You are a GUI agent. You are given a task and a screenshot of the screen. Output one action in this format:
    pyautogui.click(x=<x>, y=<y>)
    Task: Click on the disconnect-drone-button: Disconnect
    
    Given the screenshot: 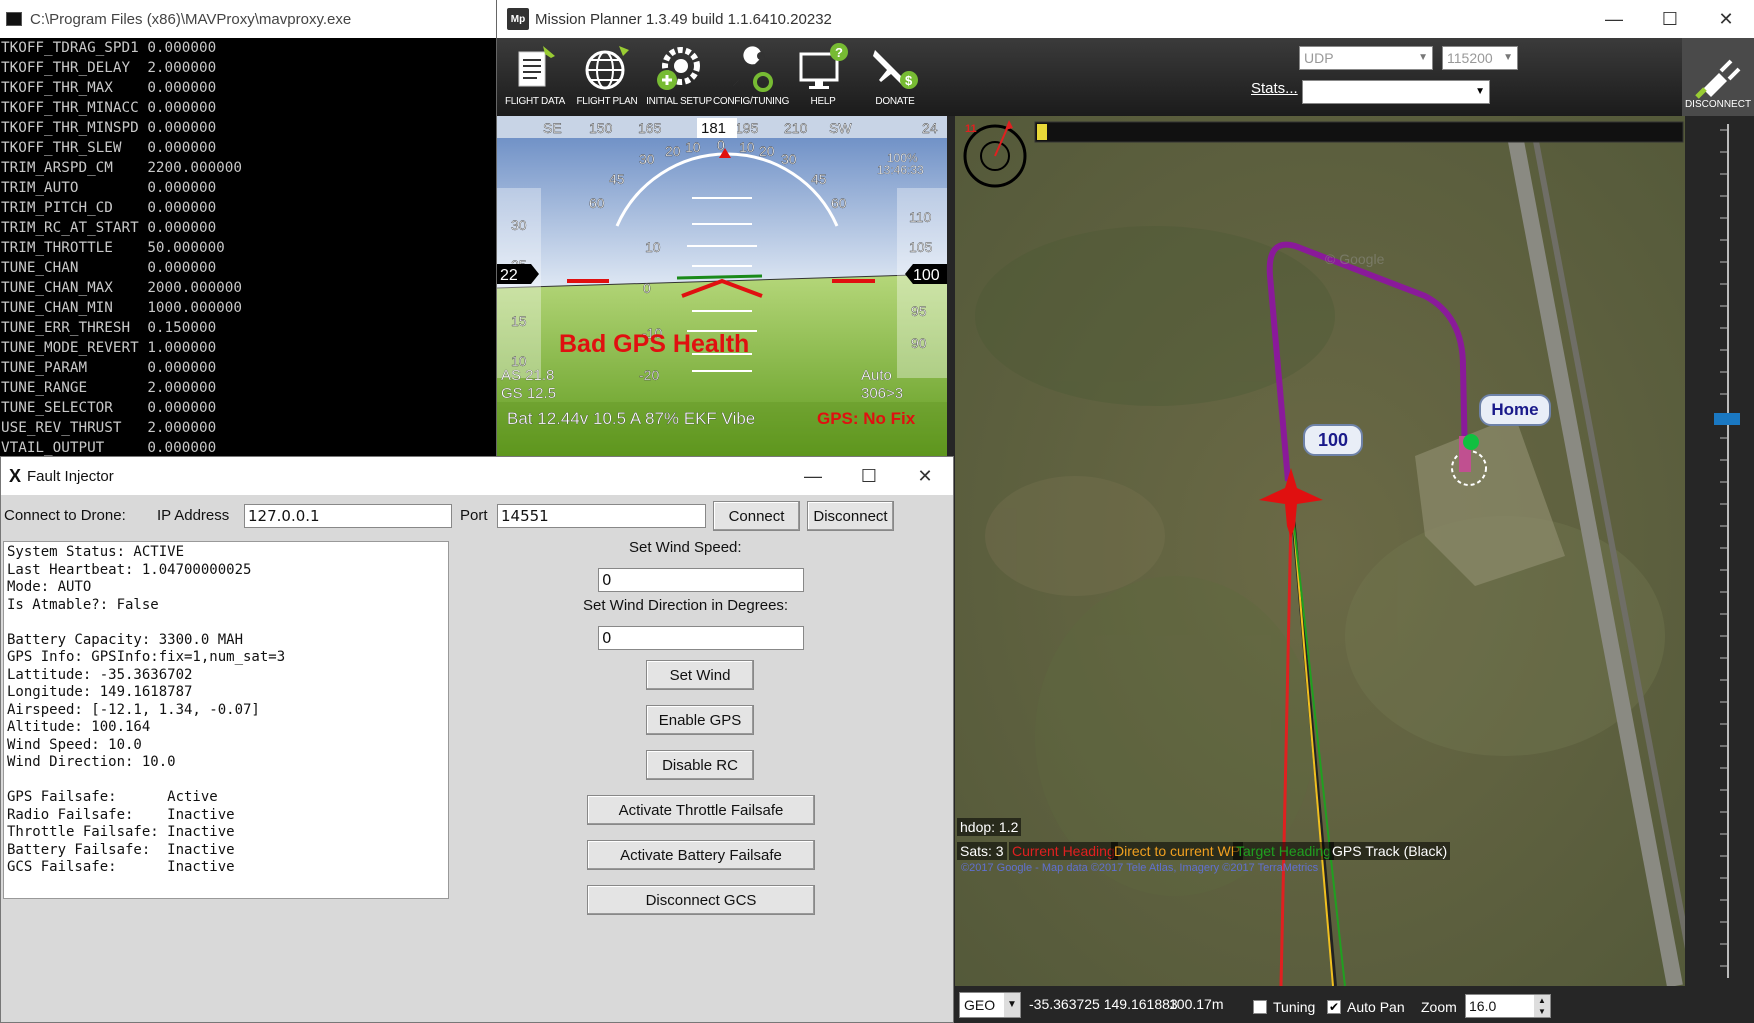 What is the action you would take?
    pyautogui.click(x=850, y=516)
    